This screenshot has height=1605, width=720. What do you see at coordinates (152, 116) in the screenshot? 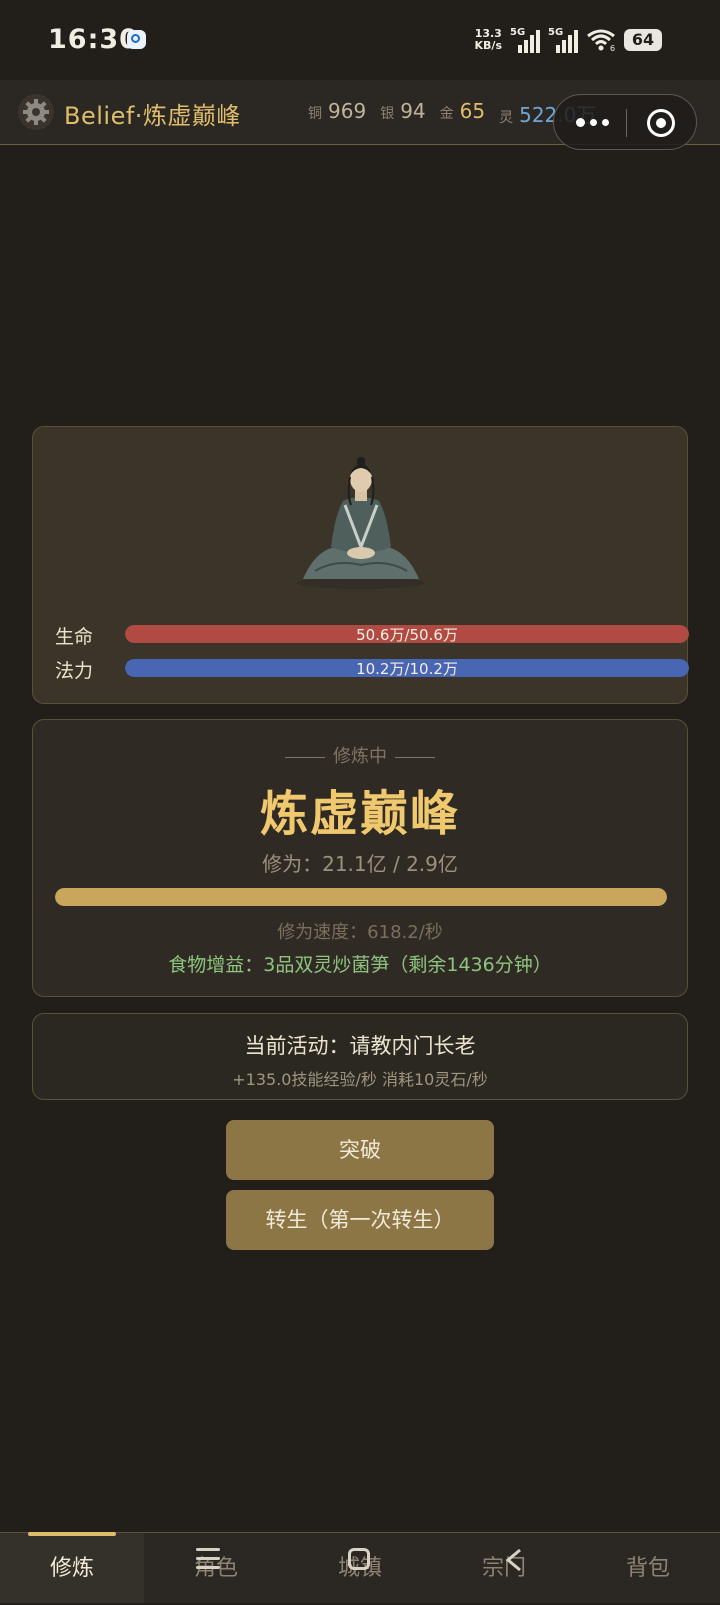
I see `player-title: Belief·炼虚巅峰` at bounding box center [152, 116].